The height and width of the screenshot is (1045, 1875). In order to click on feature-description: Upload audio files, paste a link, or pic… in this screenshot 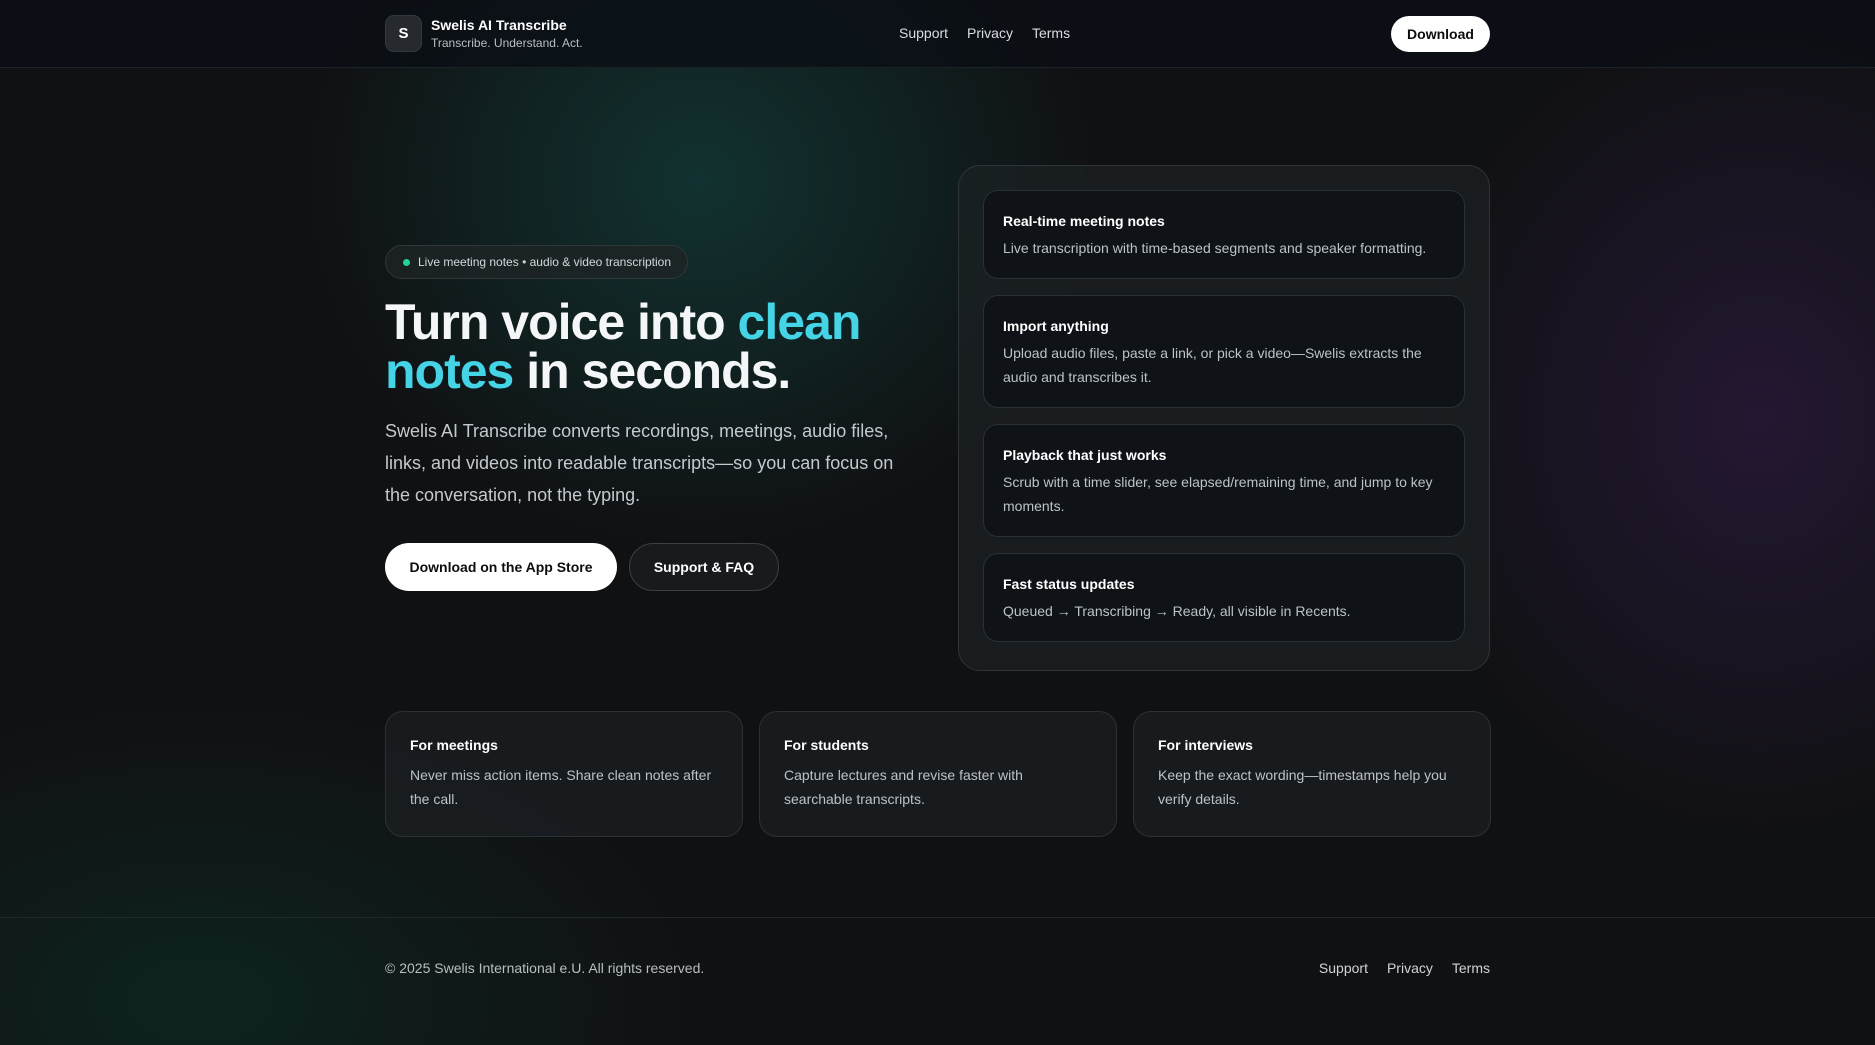, I will do `click(1212, 365)`.